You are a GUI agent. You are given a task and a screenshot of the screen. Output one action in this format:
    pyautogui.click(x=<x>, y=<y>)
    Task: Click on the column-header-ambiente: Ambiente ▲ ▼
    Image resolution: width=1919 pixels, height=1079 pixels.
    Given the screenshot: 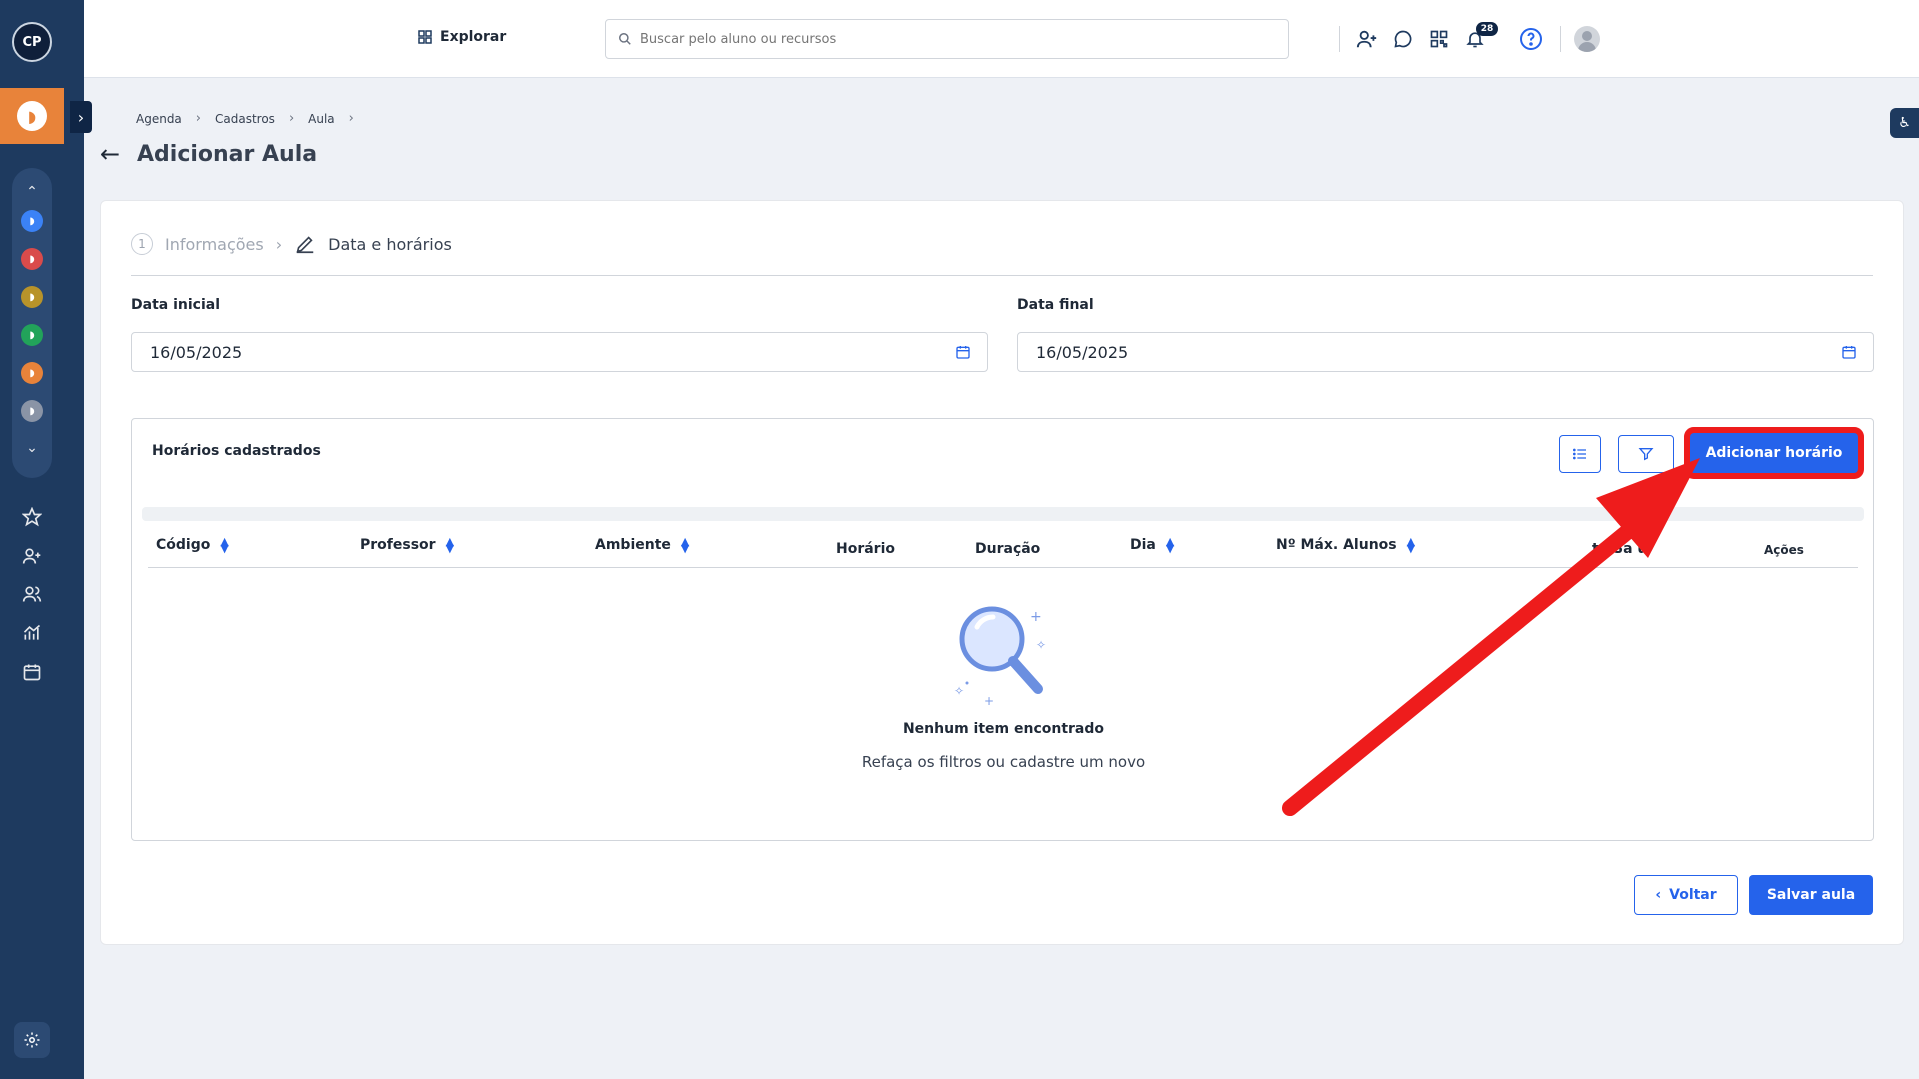 What is the action you would take?
    pyautogui.click(x=642, y=545)
    